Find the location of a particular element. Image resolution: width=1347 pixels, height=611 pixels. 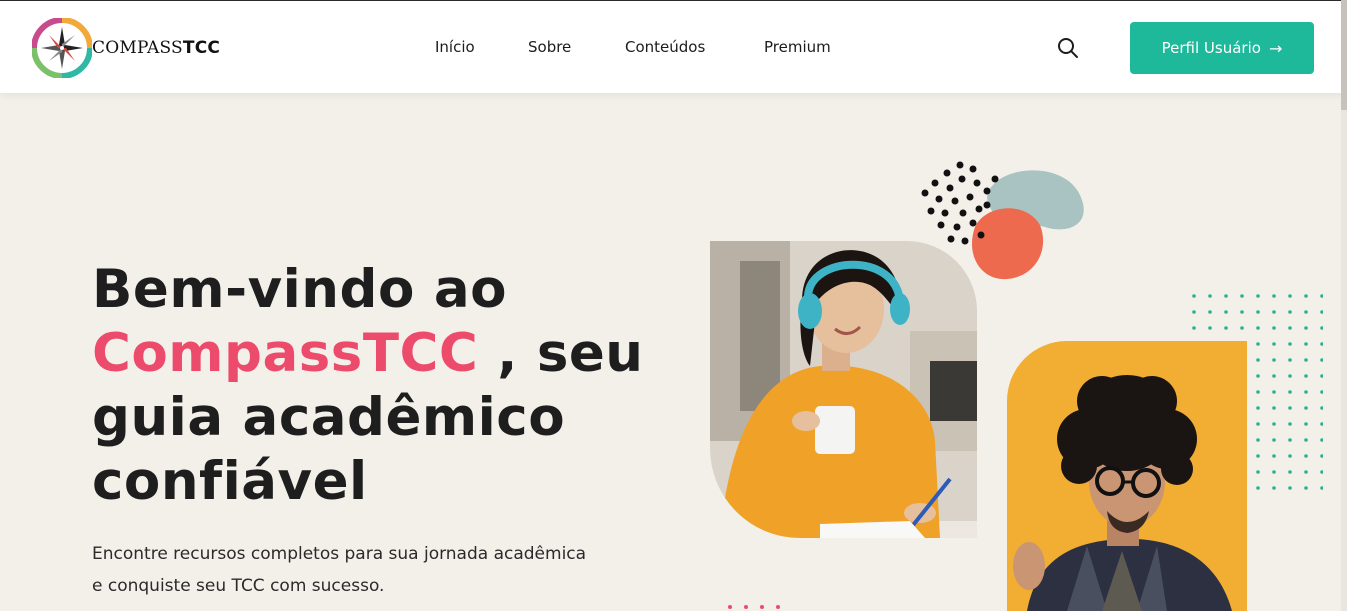

cta-label: Perfil Usuário is located at coordinates (1211, 48).